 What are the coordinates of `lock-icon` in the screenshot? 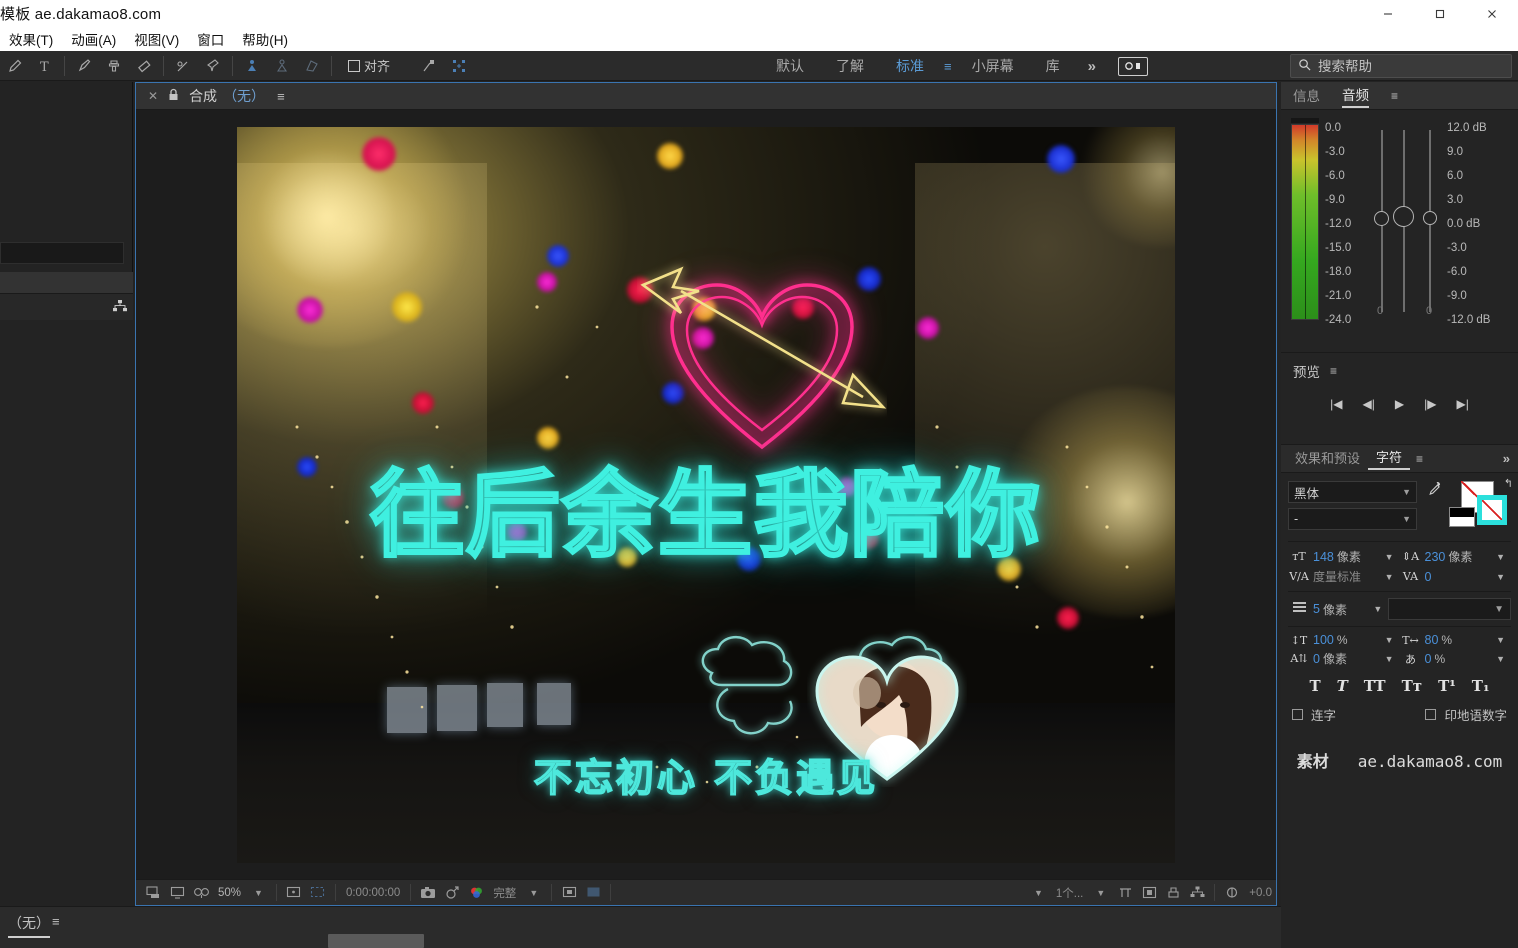 It's located at (173, 96).